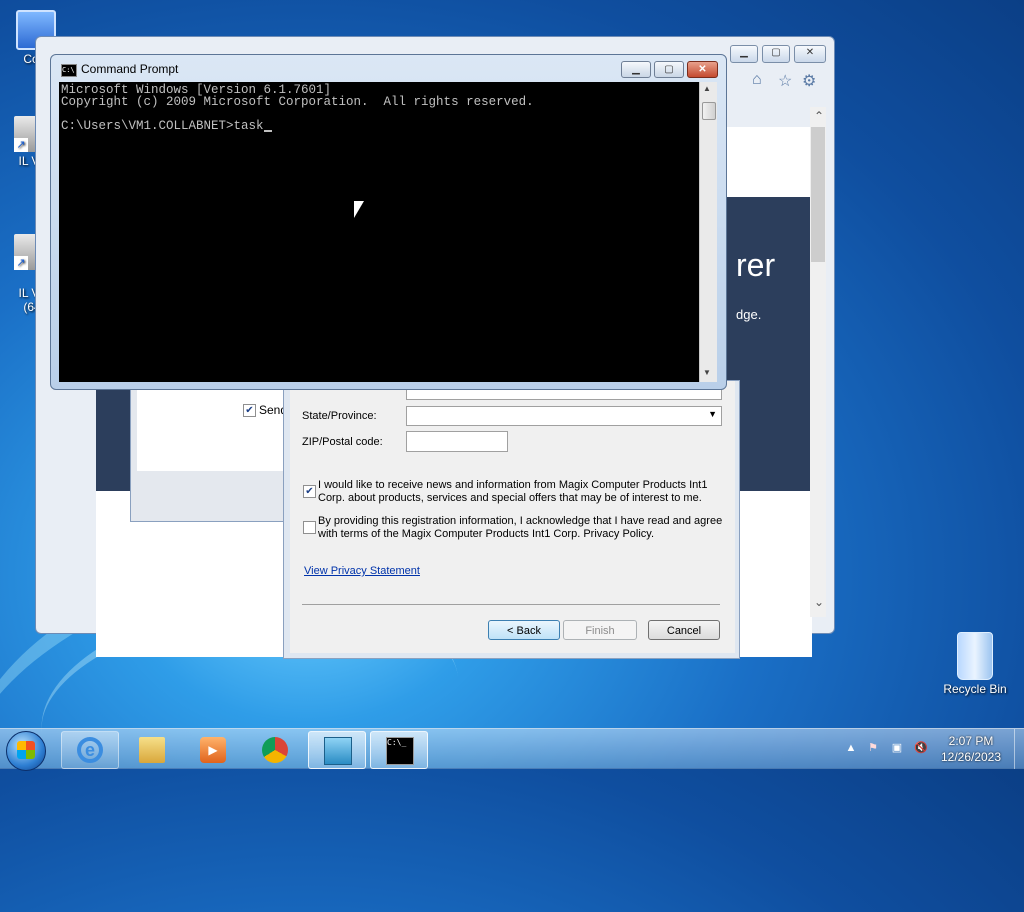 Image resolution: width=1024 pixels, height=912 pixels. I want to click on windows-logo-icon, so click(26, 750).